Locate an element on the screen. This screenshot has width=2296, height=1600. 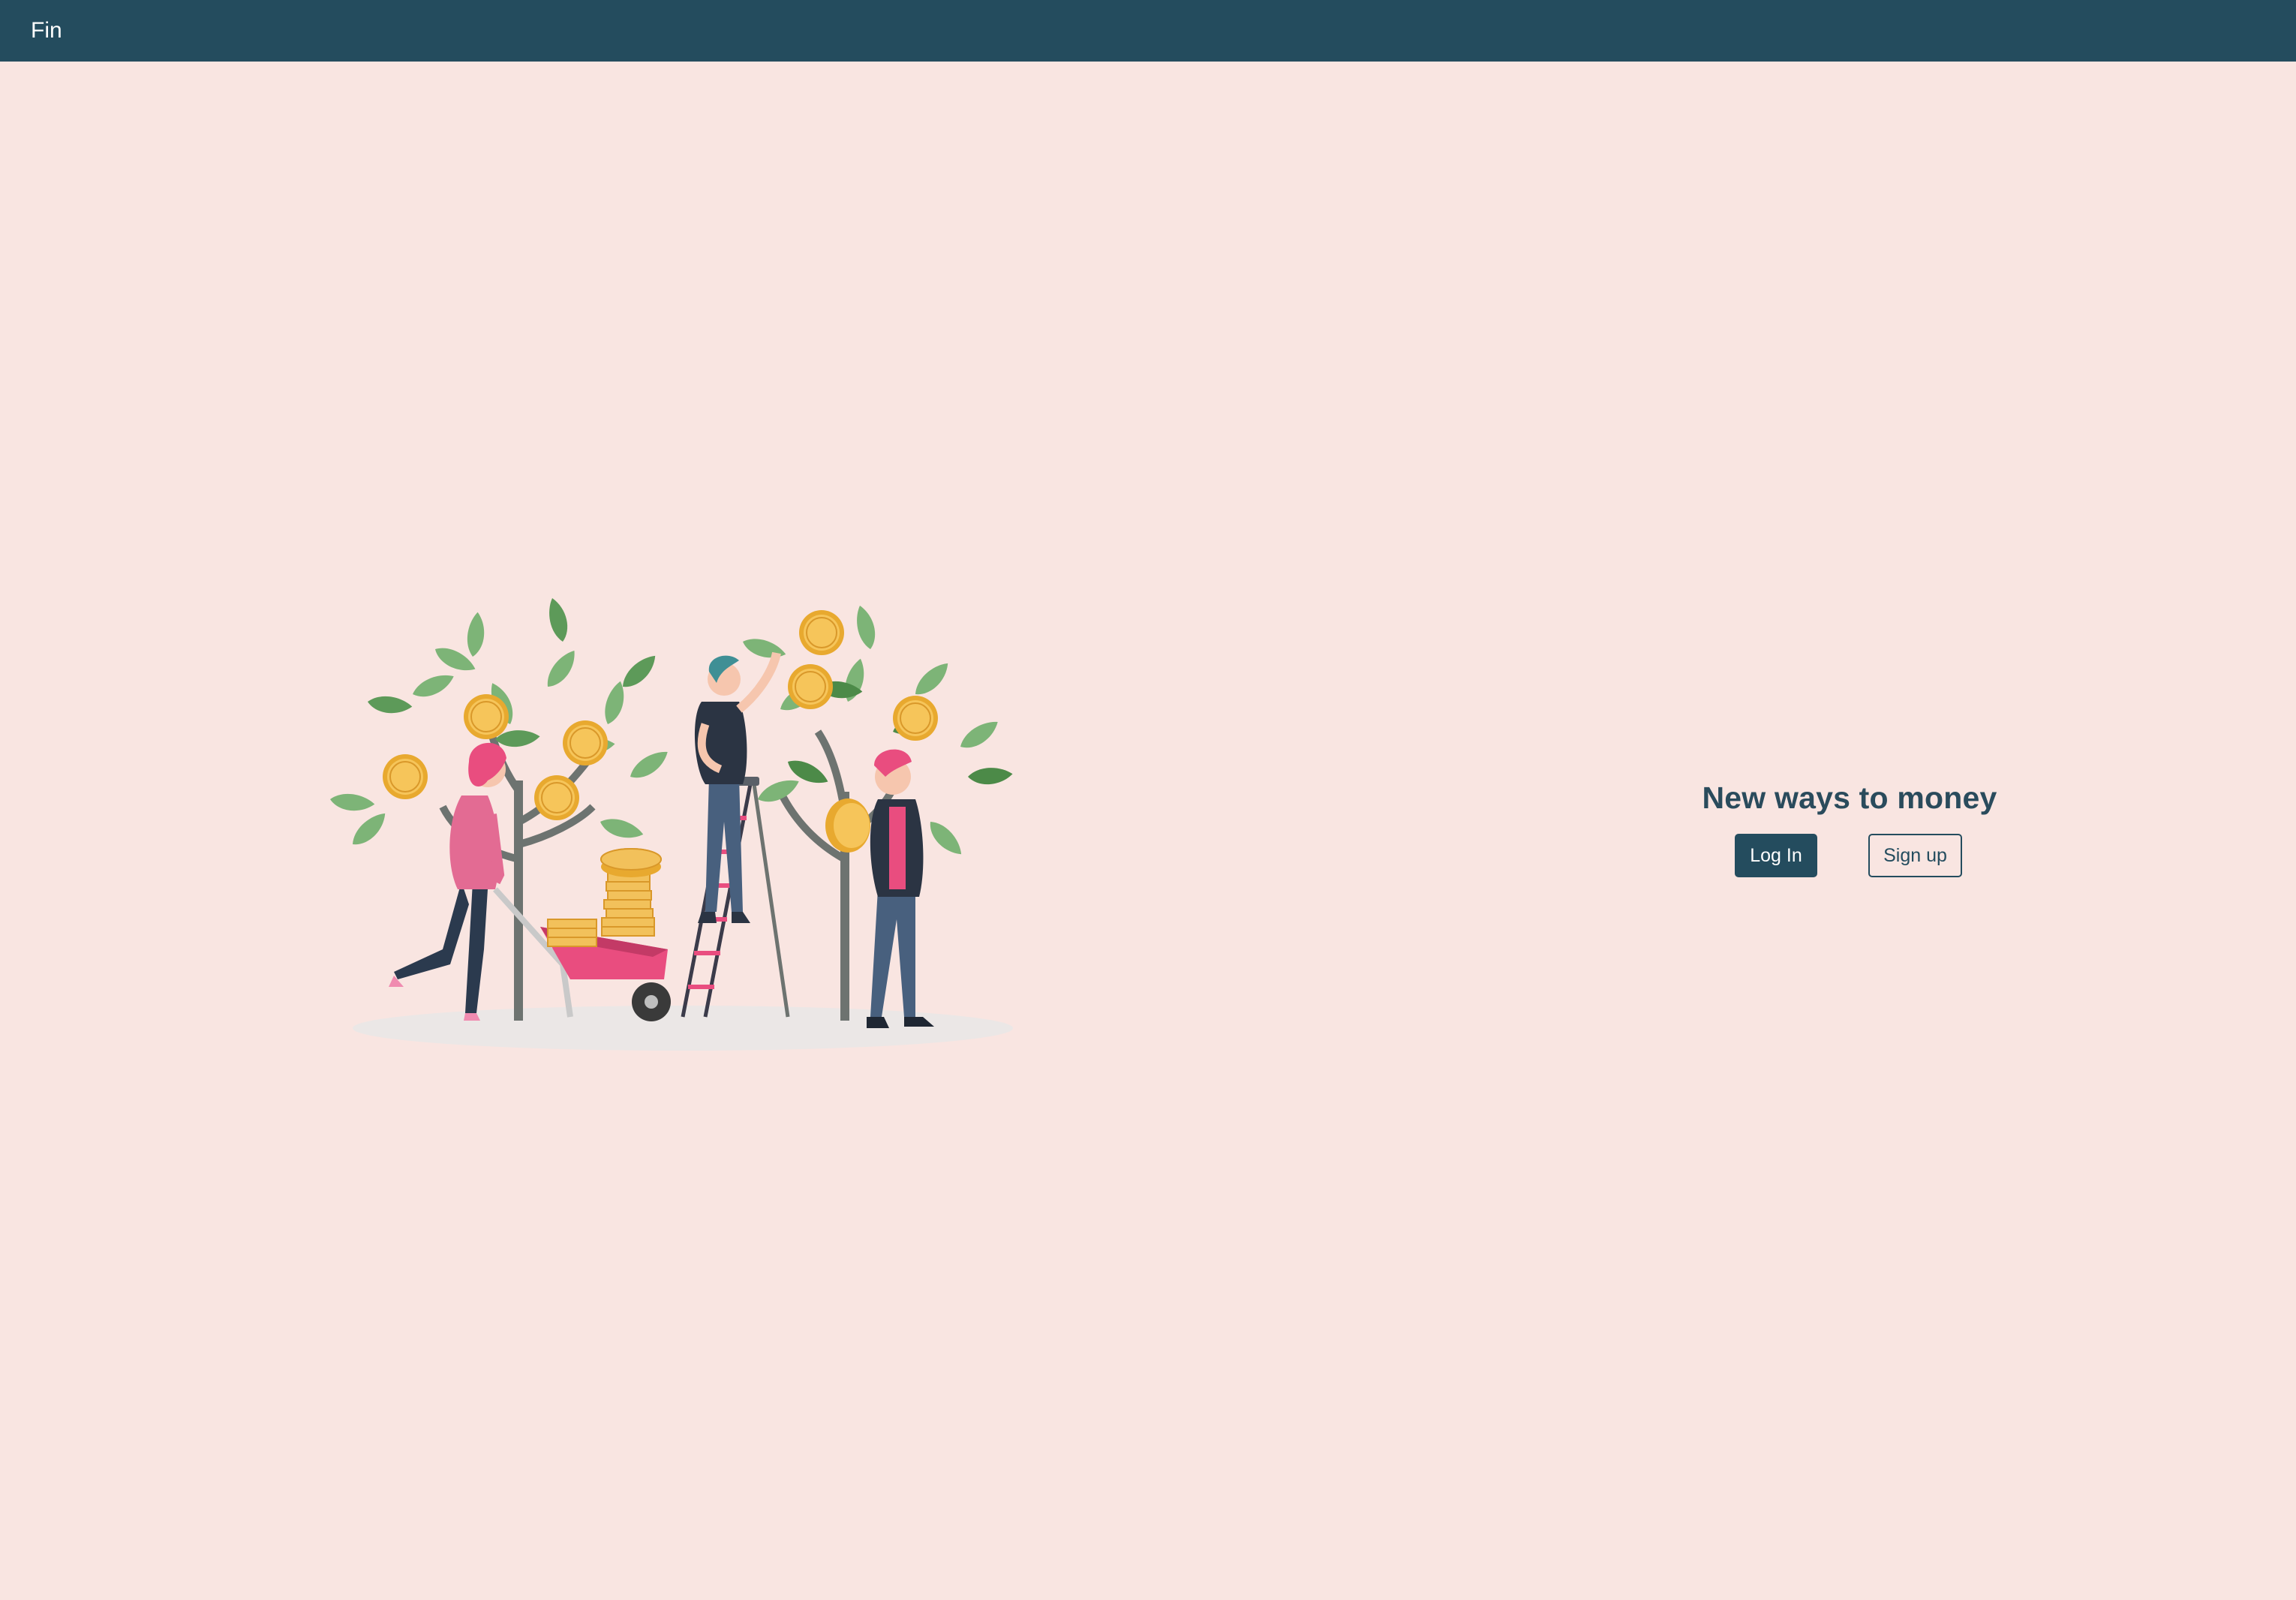
hero-cta: New ways to money Log In Sign up is located at coordinates (1849, 829).